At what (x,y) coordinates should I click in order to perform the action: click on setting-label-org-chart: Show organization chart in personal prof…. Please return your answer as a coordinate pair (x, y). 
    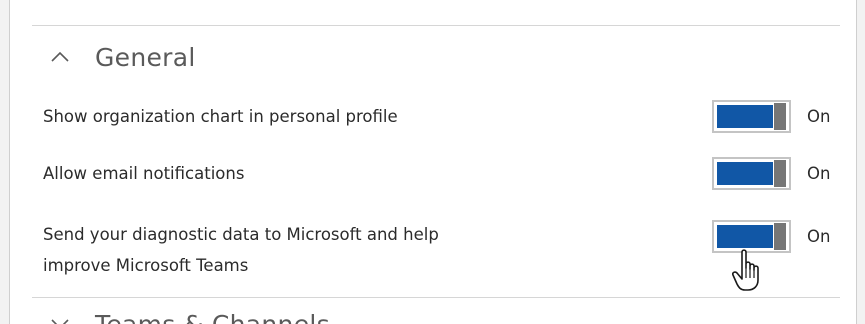
    Looking at the image, I should click on (220, 116).